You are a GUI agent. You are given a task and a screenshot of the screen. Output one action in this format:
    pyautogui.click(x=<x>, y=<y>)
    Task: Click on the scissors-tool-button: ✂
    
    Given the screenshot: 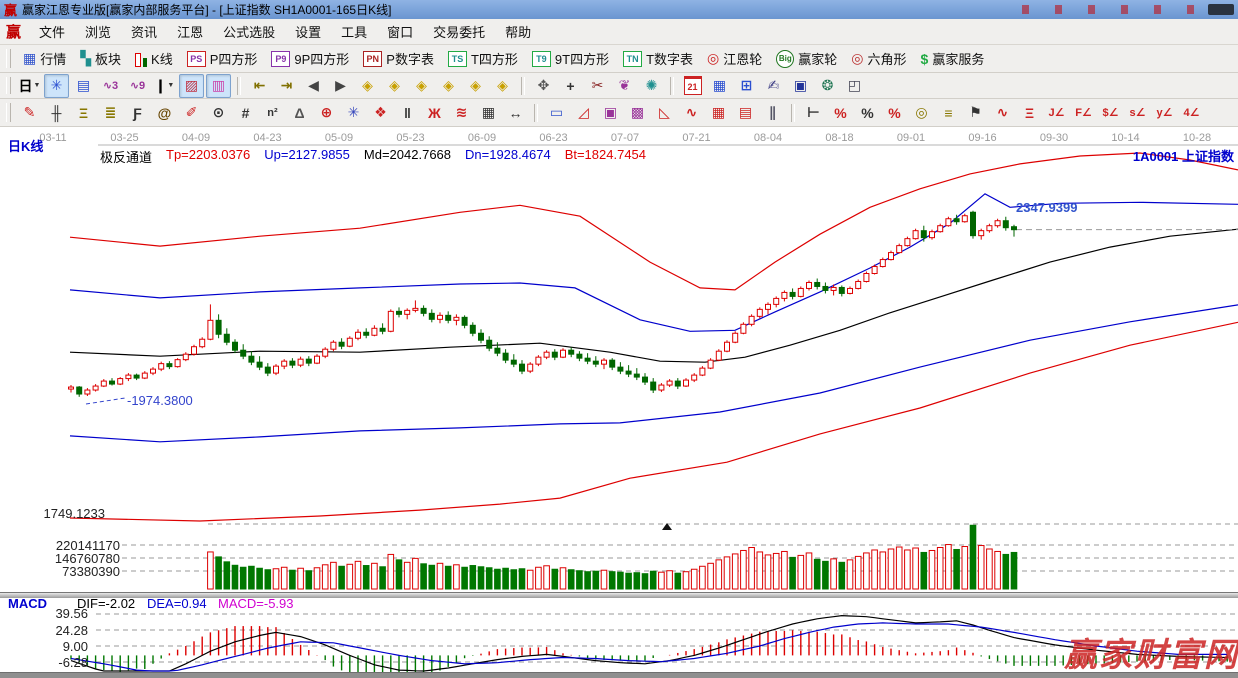 What is the action you would take?
    pyautogui.click(x=597, y=86)
    